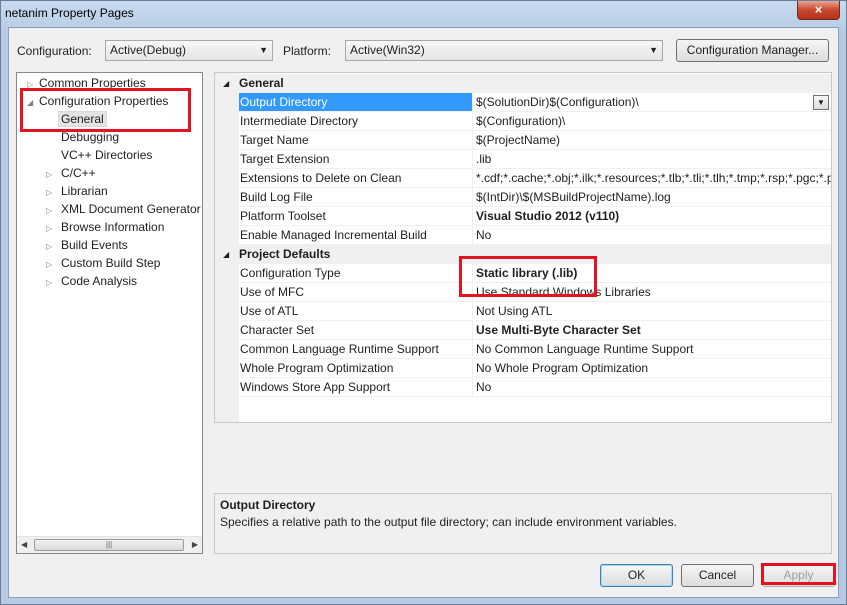  Describe the element at coordinates (523, 311) in the screenshot. I see `property-row: Use of ATL Not Using ATL` at that location.